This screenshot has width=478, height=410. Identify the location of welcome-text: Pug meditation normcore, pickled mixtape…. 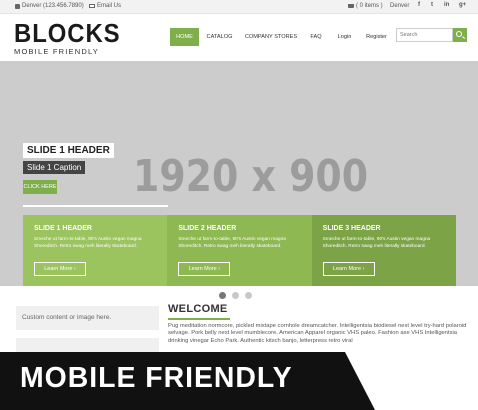
(317, 333).